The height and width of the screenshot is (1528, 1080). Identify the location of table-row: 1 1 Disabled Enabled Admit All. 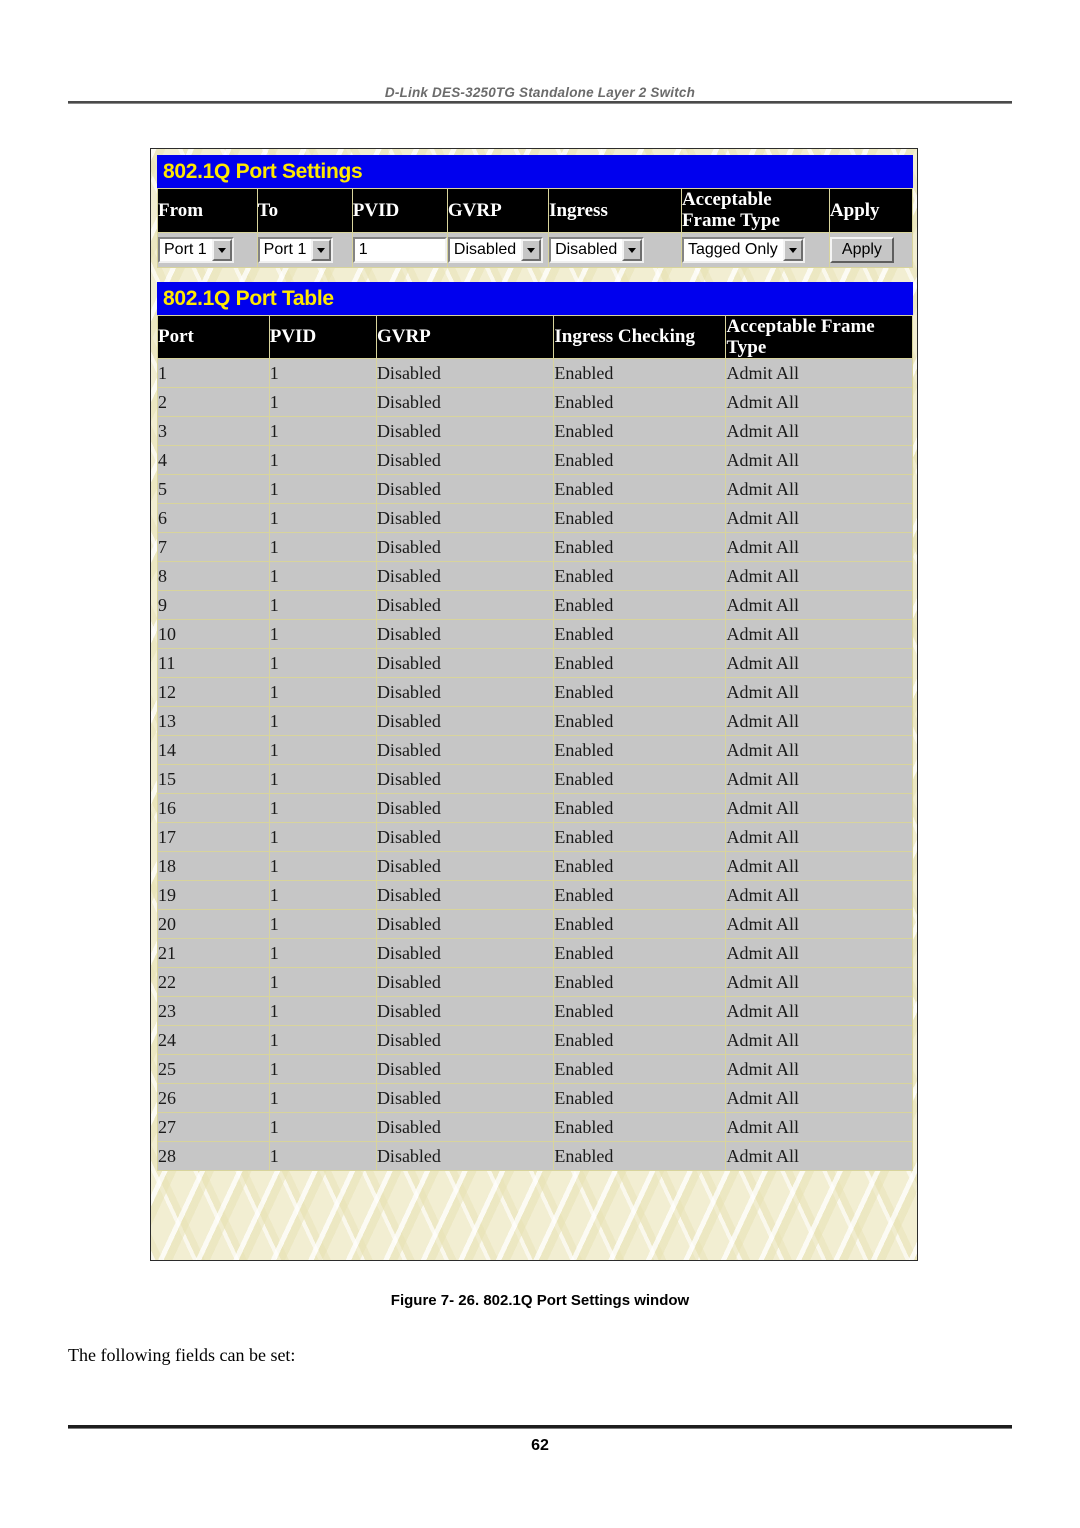
(535, 373).